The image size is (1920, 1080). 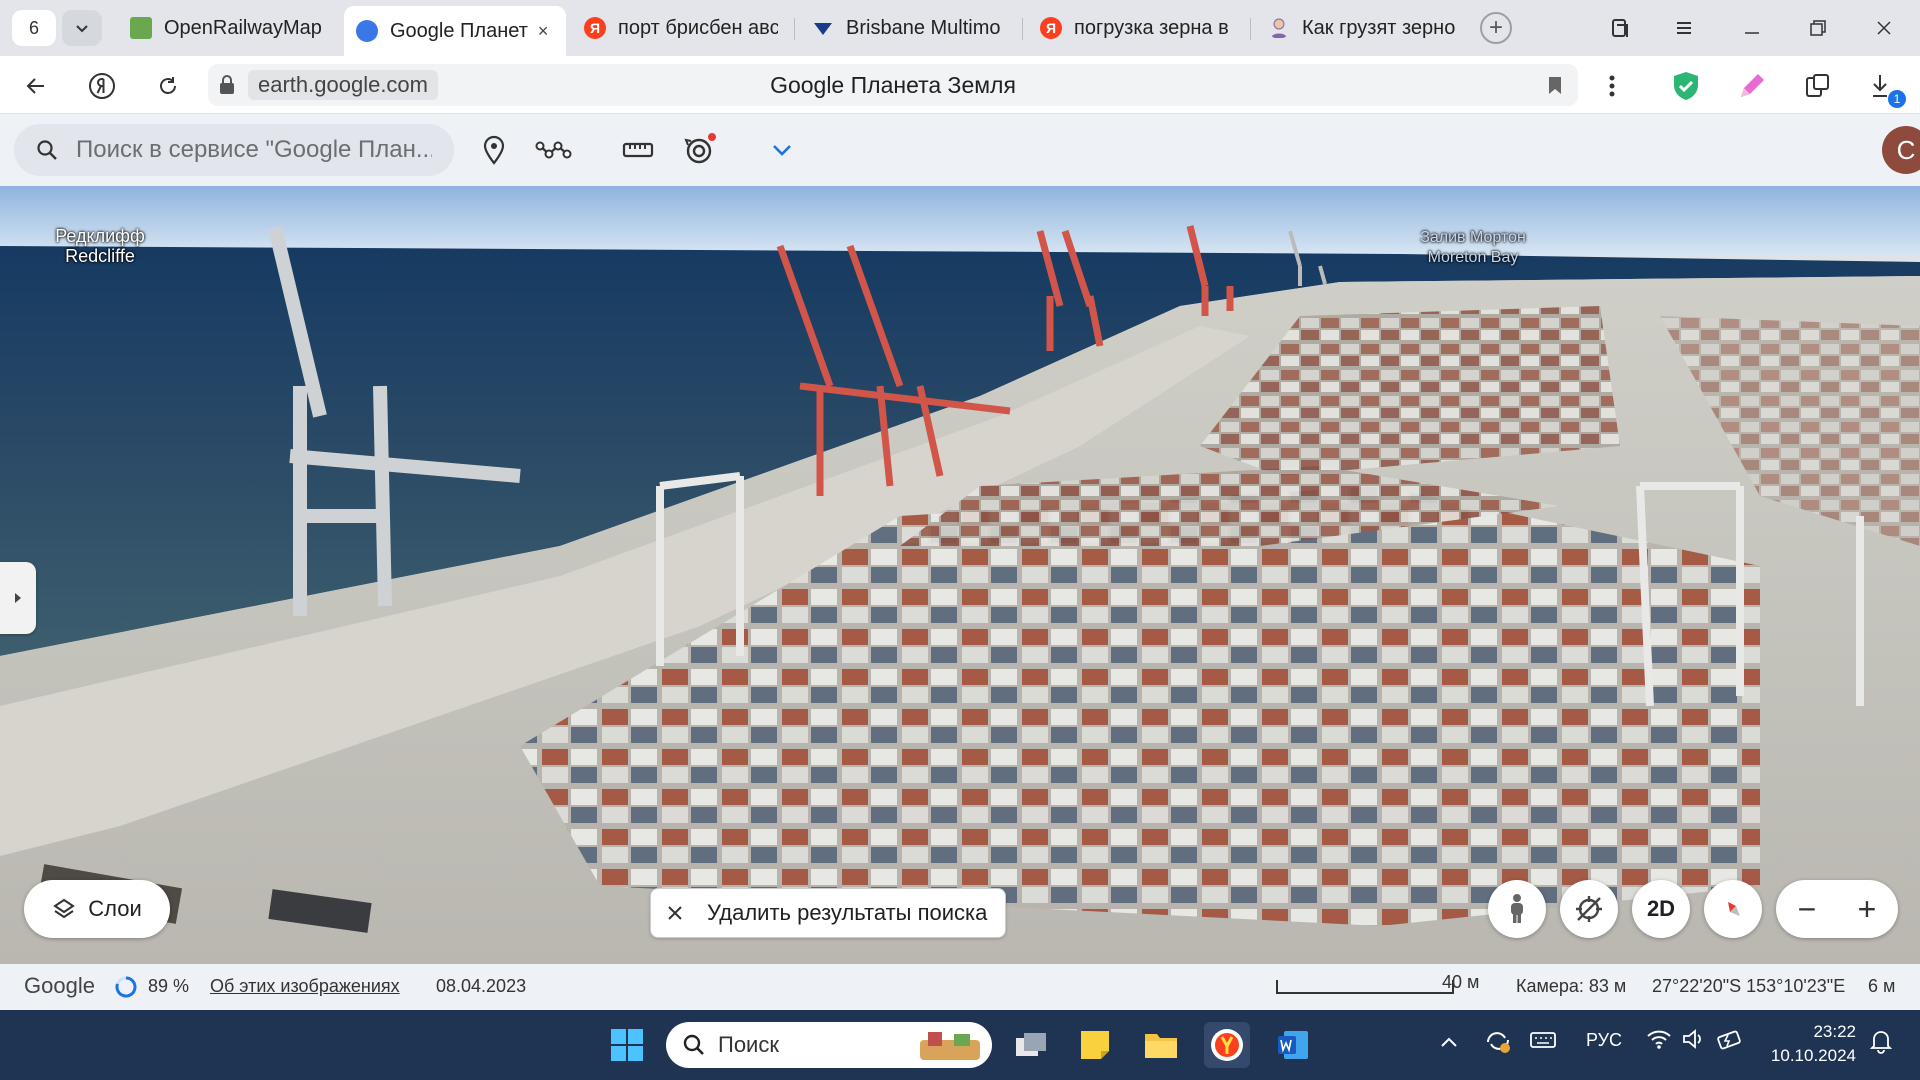 What do you see at coordinates (1379, 27) in the screenshot?
I see `tab-title: Как грузят зерно` at bounding box center [1379, 27].